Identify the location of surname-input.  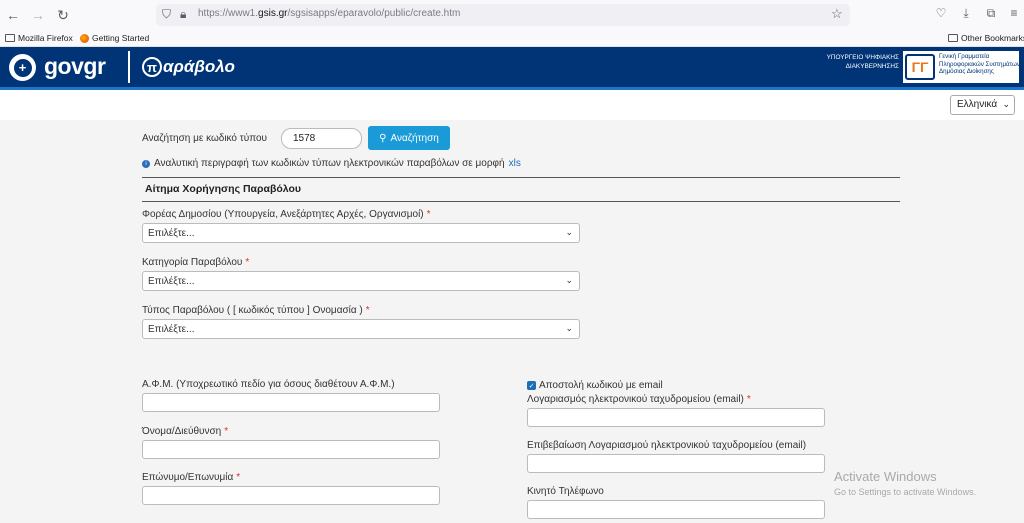
(291, 495).